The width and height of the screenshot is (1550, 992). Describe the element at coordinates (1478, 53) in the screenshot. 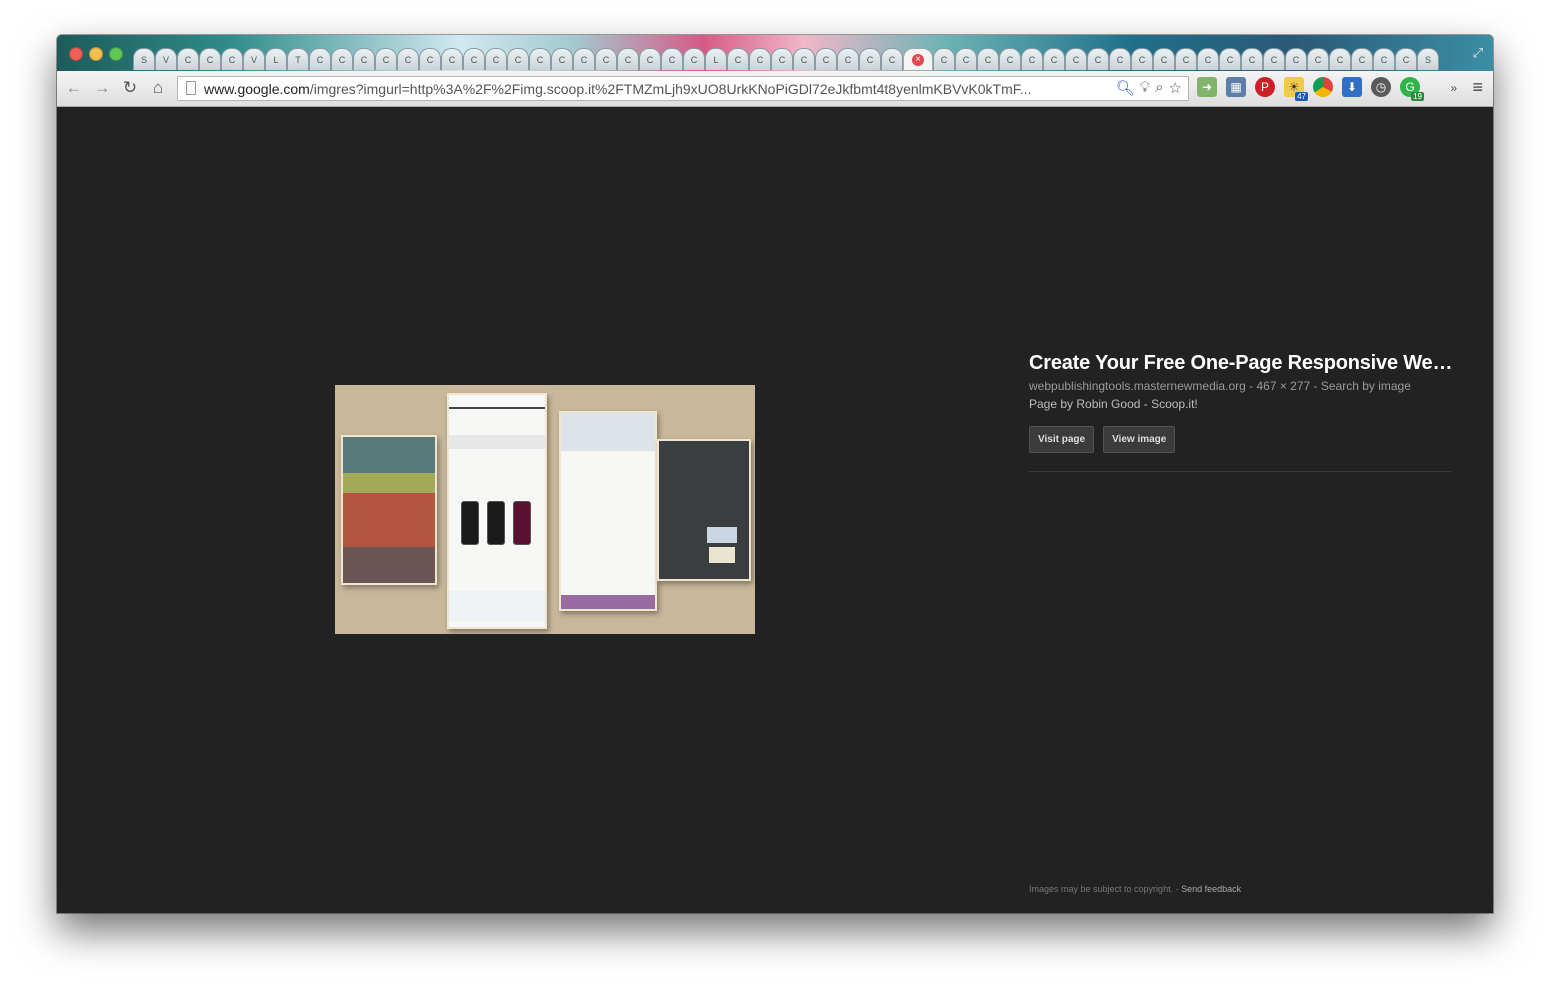

I see `fullscreen-icon: ⤢` at that location.